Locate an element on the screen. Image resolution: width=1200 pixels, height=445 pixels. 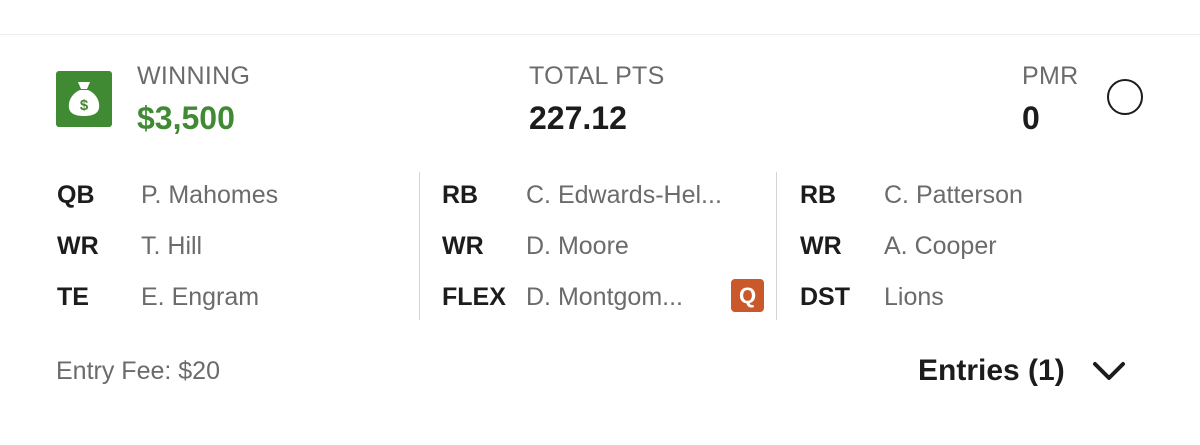
entries-toggle-button: Entries (1) is located at coordinates (1022, 371).